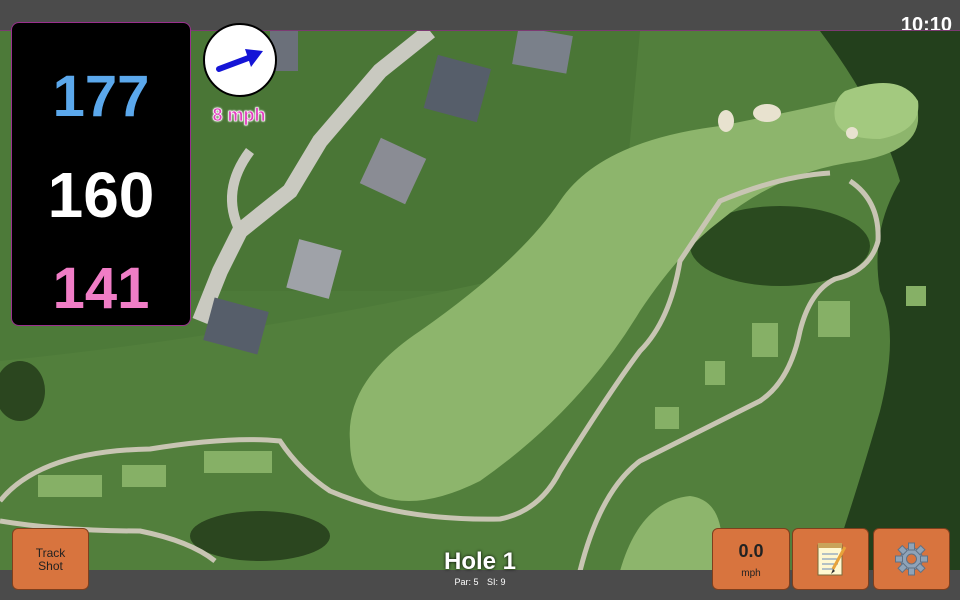  What do you see at coordinates (480, 582) in the screenshot?
I see `hole-info: Par: 5 SI: 9` at bounding box center [480, 582].